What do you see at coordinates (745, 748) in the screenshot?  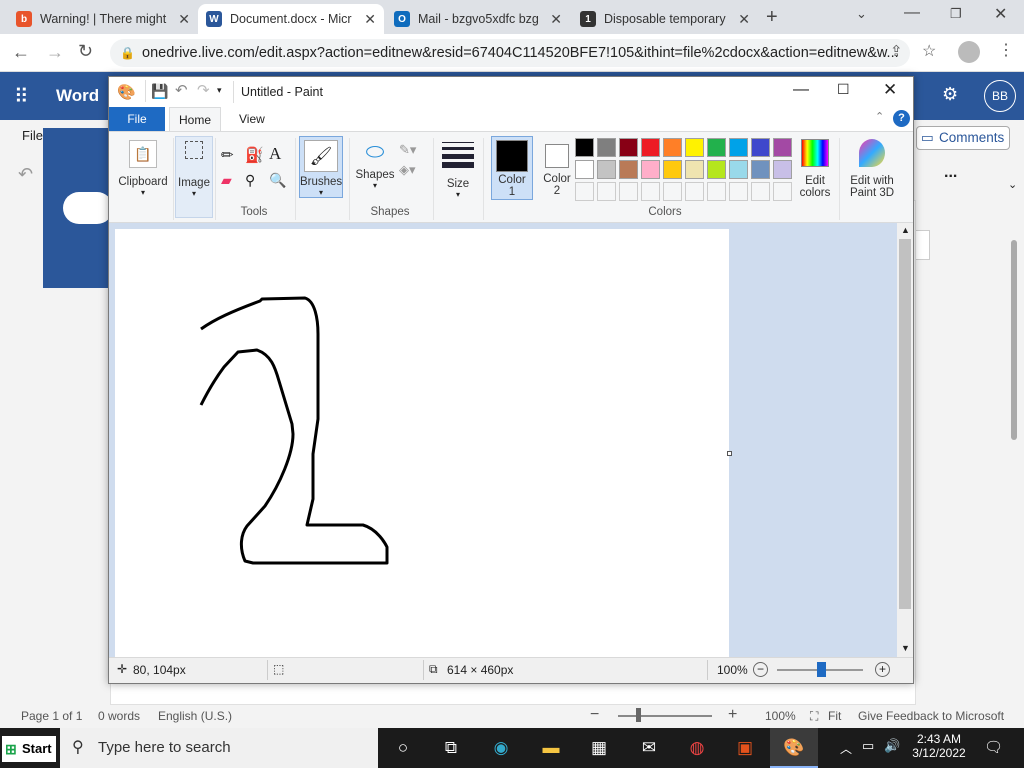 I see `office-icon: ▣` at bounding box center [745, 748].